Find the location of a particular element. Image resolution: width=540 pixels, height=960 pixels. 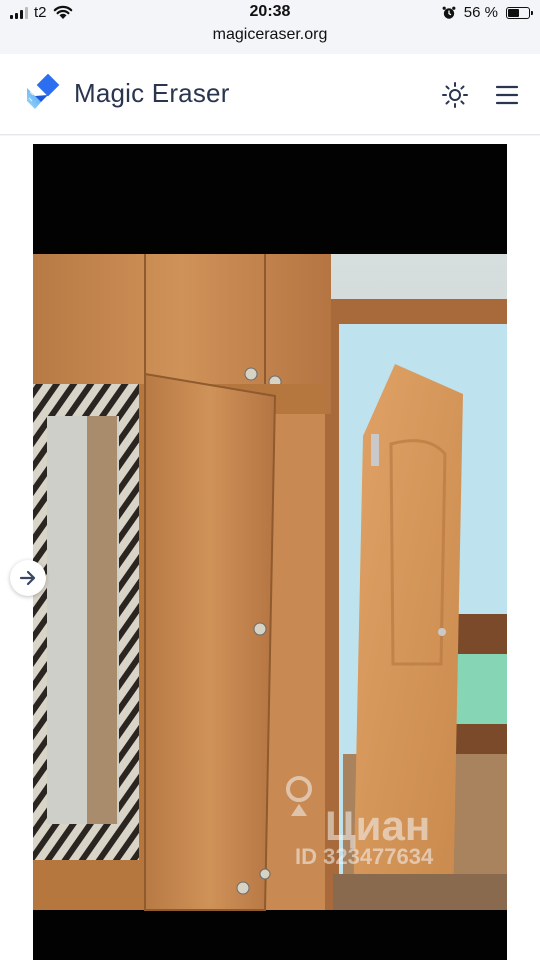

magic-eraser-logo-icon is located at coordinates (43, 93).